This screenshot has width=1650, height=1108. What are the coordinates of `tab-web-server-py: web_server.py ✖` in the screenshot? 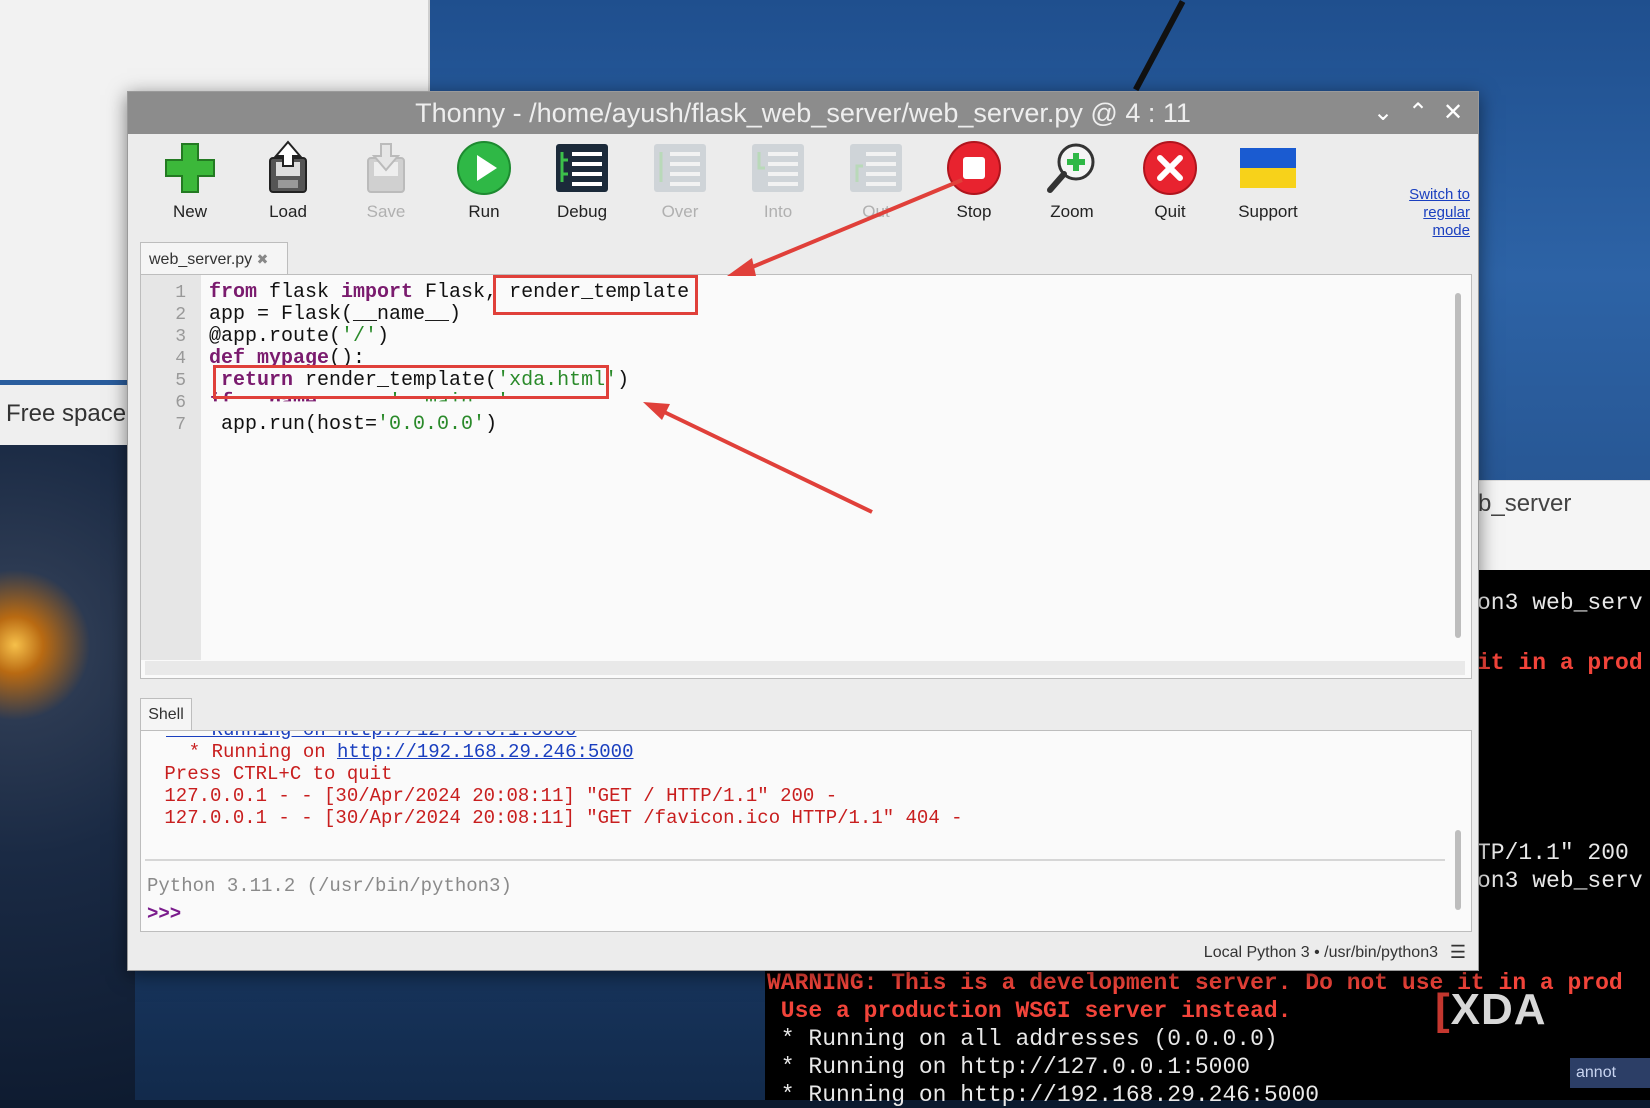 It's located at (214, 258).